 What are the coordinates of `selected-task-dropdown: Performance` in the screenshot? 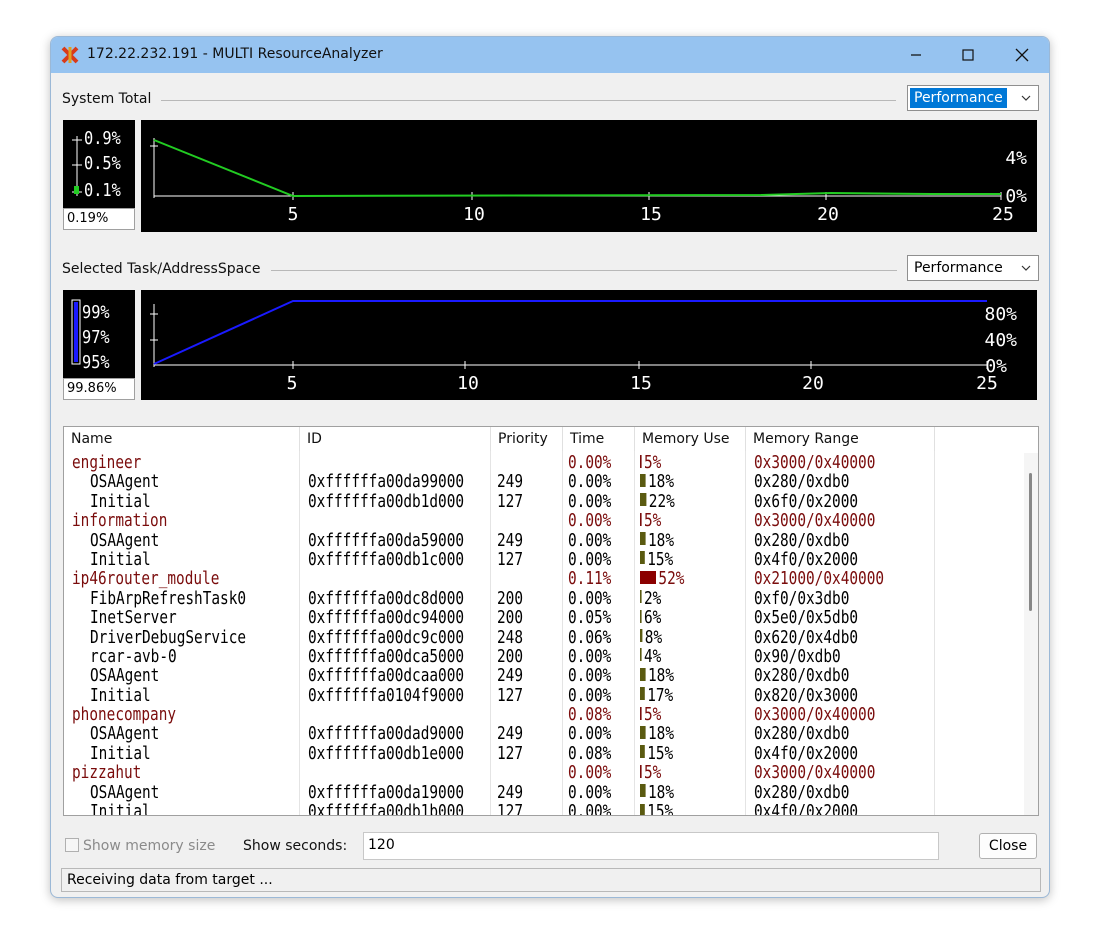 It's located at (973, 268).